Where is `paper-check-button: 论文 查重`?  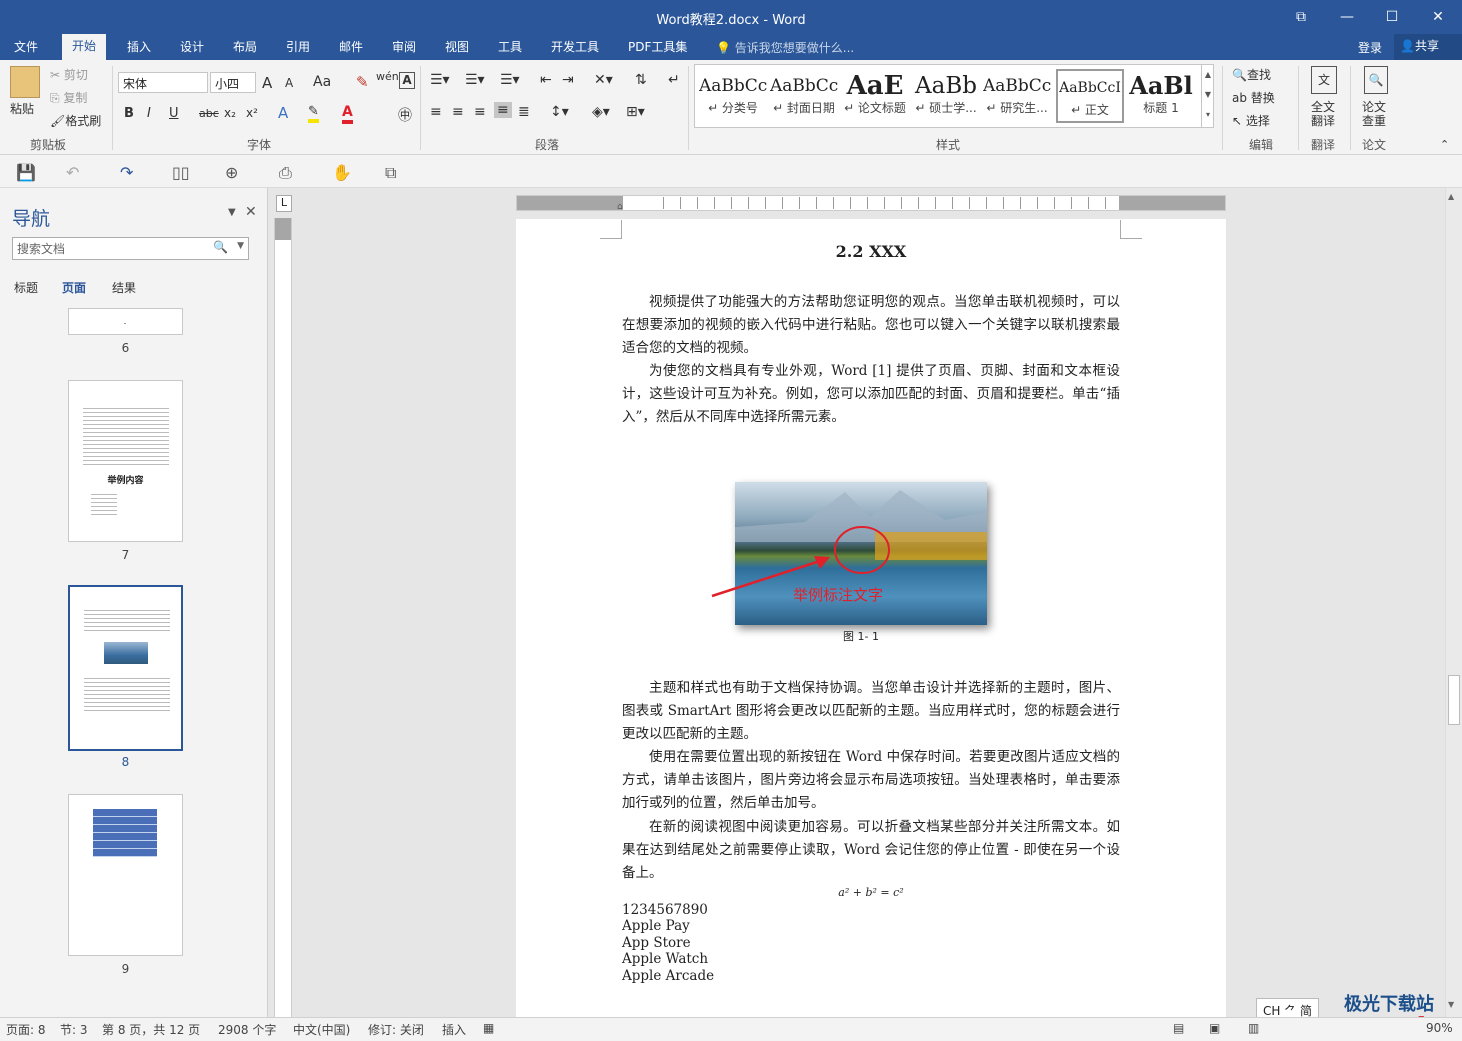
paper-check-button: 论文 查重 is located at coordinates (1374, 114).